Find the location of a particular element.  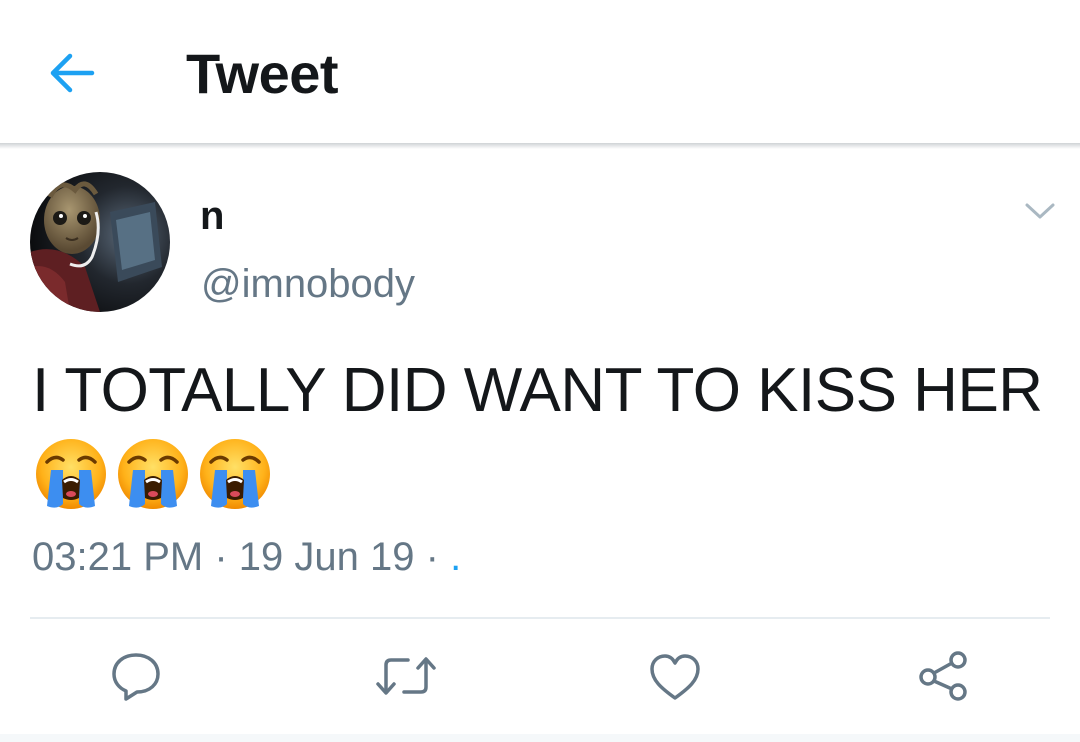

retweet-icon is located at coordinates (406, 676).